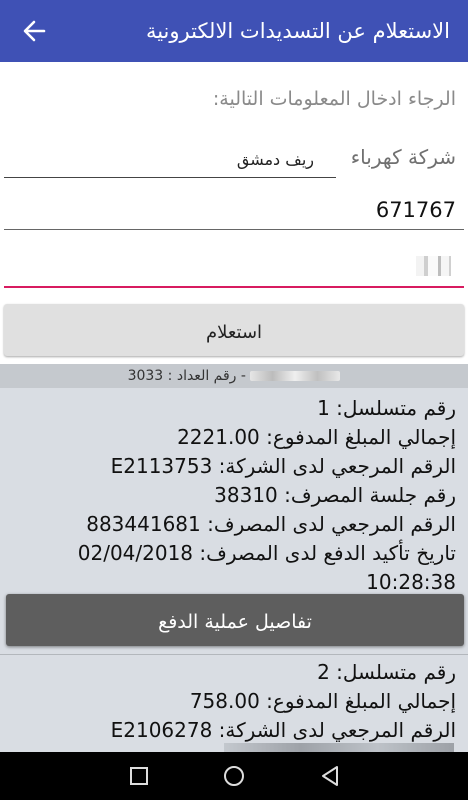 The width and height of the screenshot is (468, 800). What do you see at coordinates (297, 31) in the screenshot?
I see `page-title: الاستعلام عن التسديدات الالكترونية` at bounding box center [297, 31].